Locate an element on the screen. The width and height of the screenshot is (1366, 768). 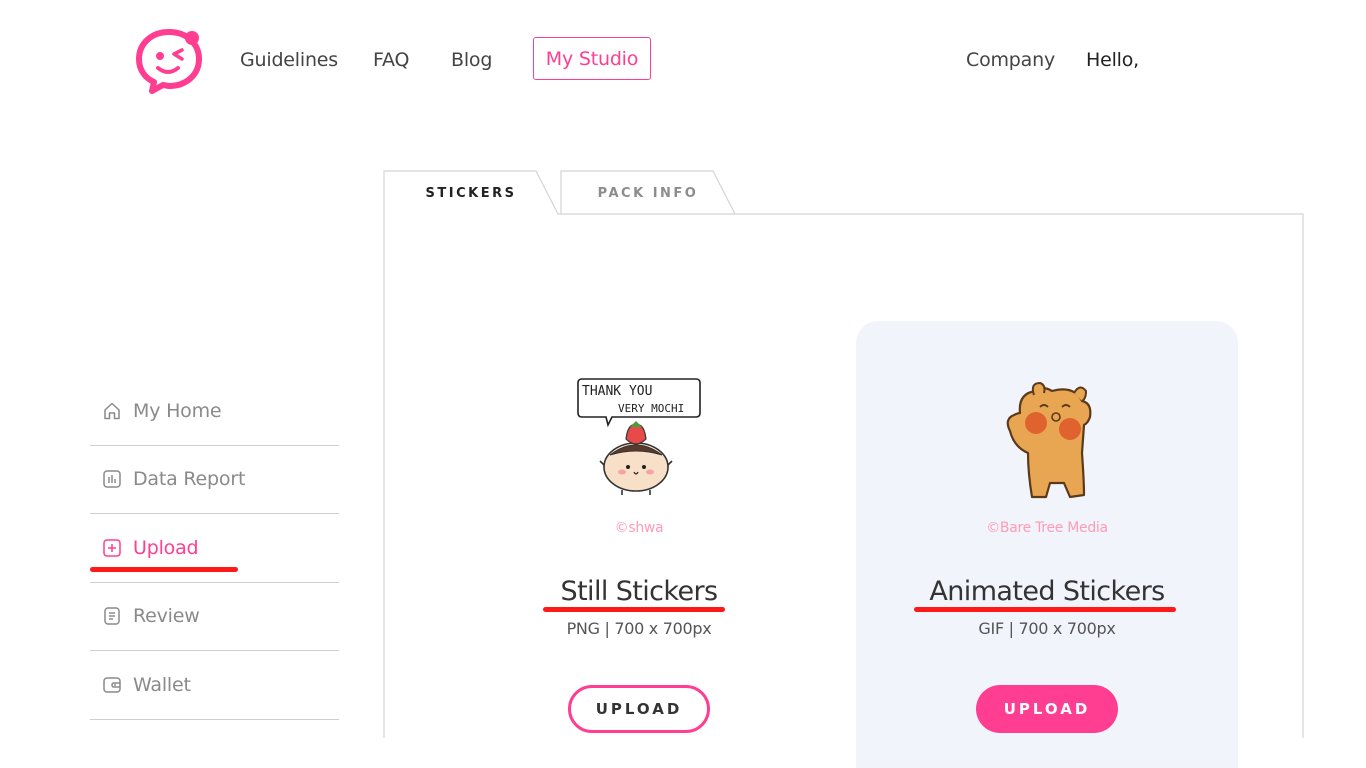
upload-still-button: UPLOAD is located at coordinates (639, 709).